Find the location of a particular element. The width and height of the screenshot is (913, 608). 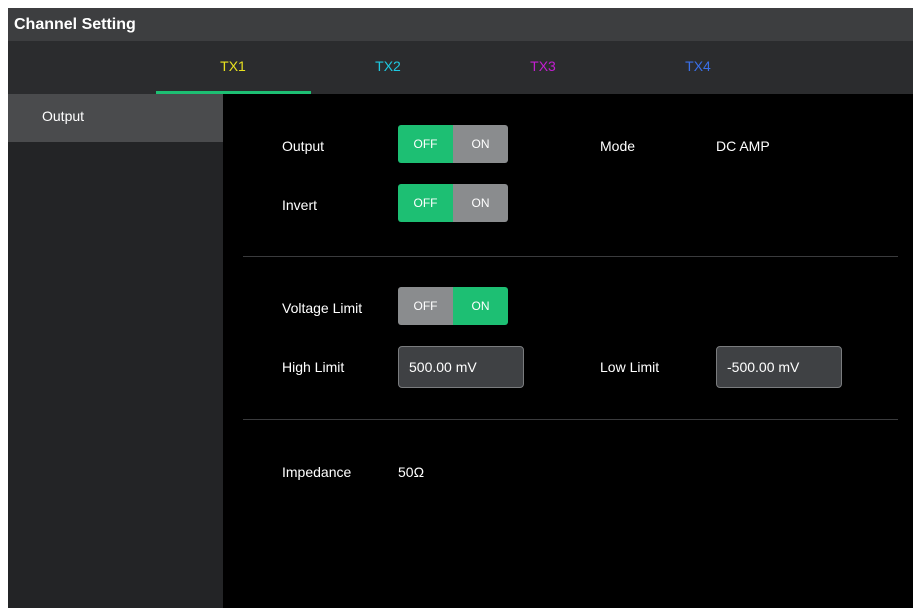

tab-tx3: TX3 is located at coordinates (543, 67).